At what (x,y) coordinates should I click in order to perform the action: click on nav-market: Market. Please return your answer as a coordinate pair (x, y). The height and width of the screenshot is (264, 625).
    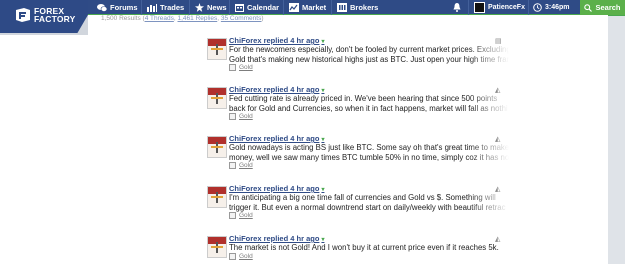
    Looking at the image, I should click on (307, 7).